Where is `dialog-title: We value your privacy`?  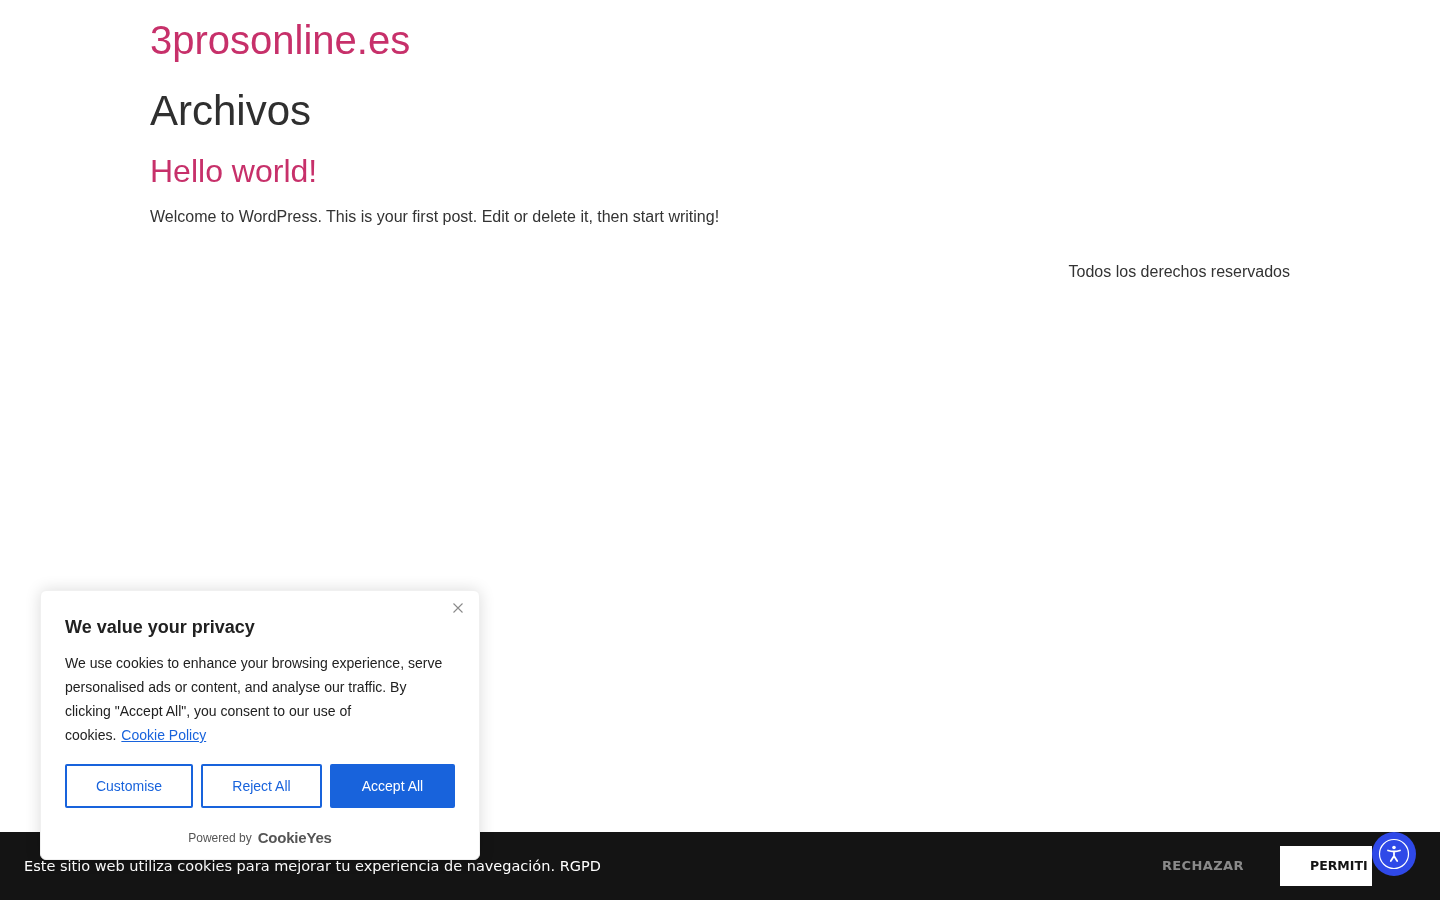
dialog-title: We value your privacy is located at coordinates (160, 627).